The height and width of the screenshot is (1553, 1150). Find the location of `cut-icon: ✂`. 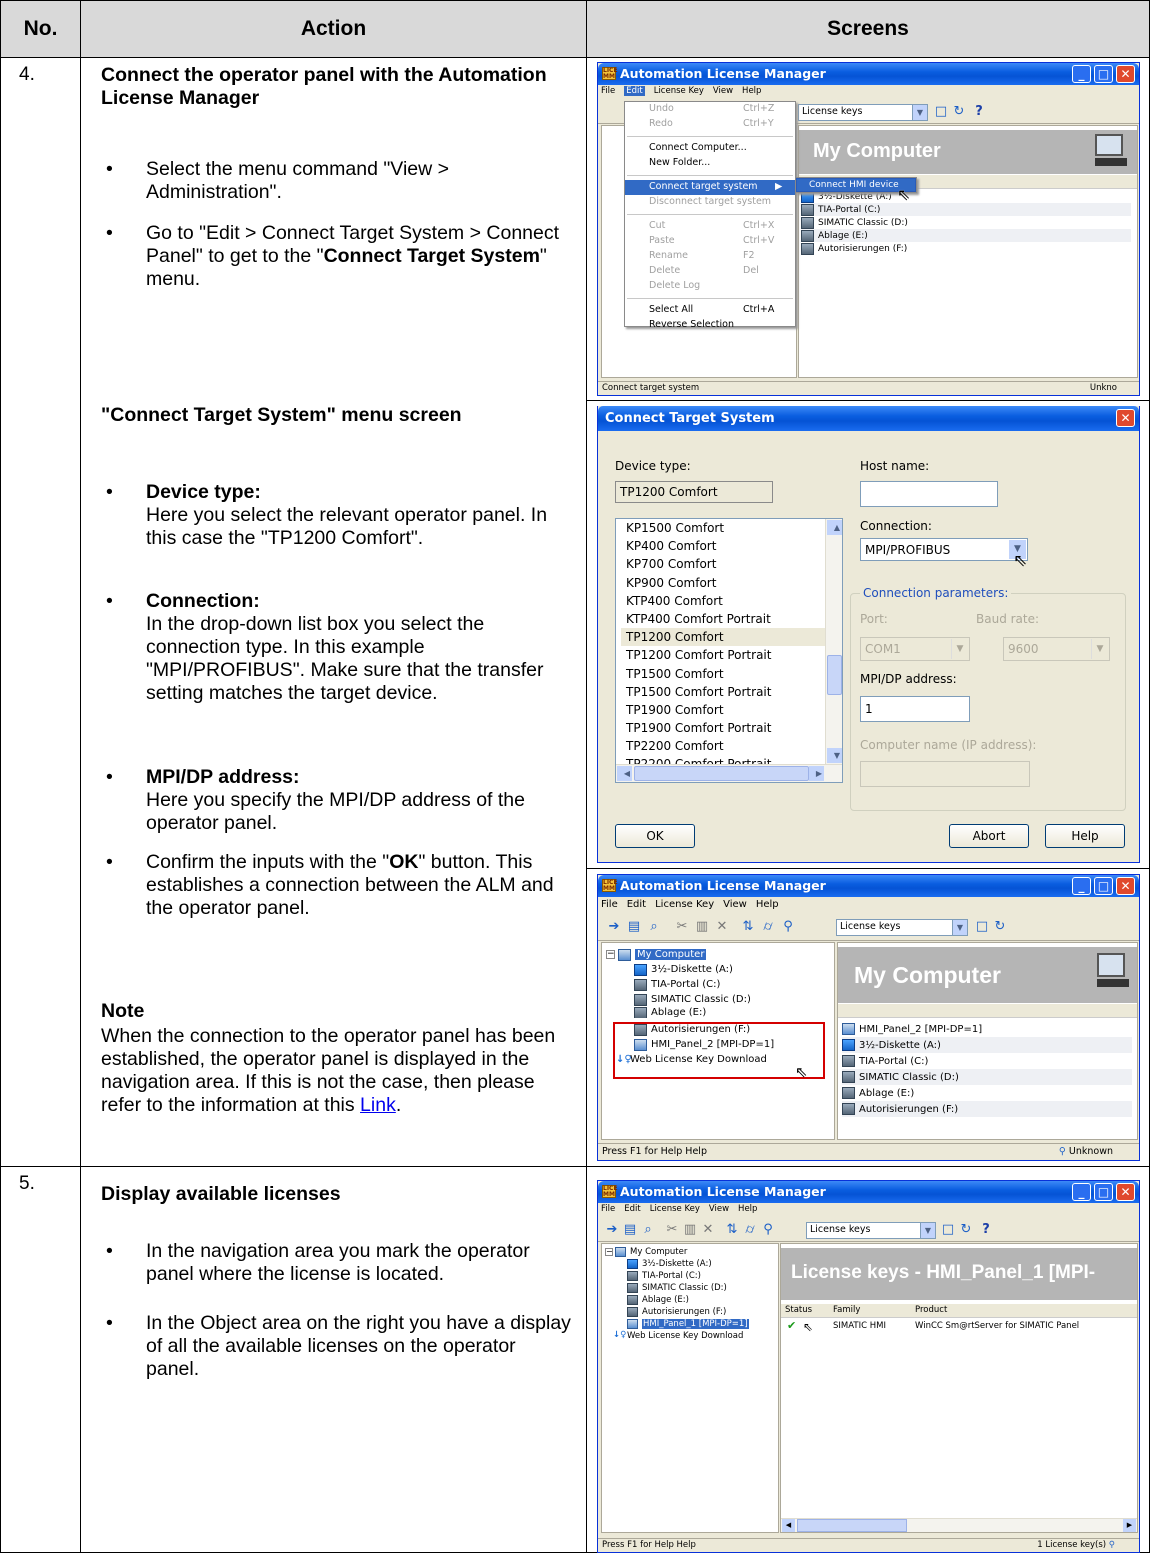

cut-icon: ✂ is located at coordinates (682, 927).